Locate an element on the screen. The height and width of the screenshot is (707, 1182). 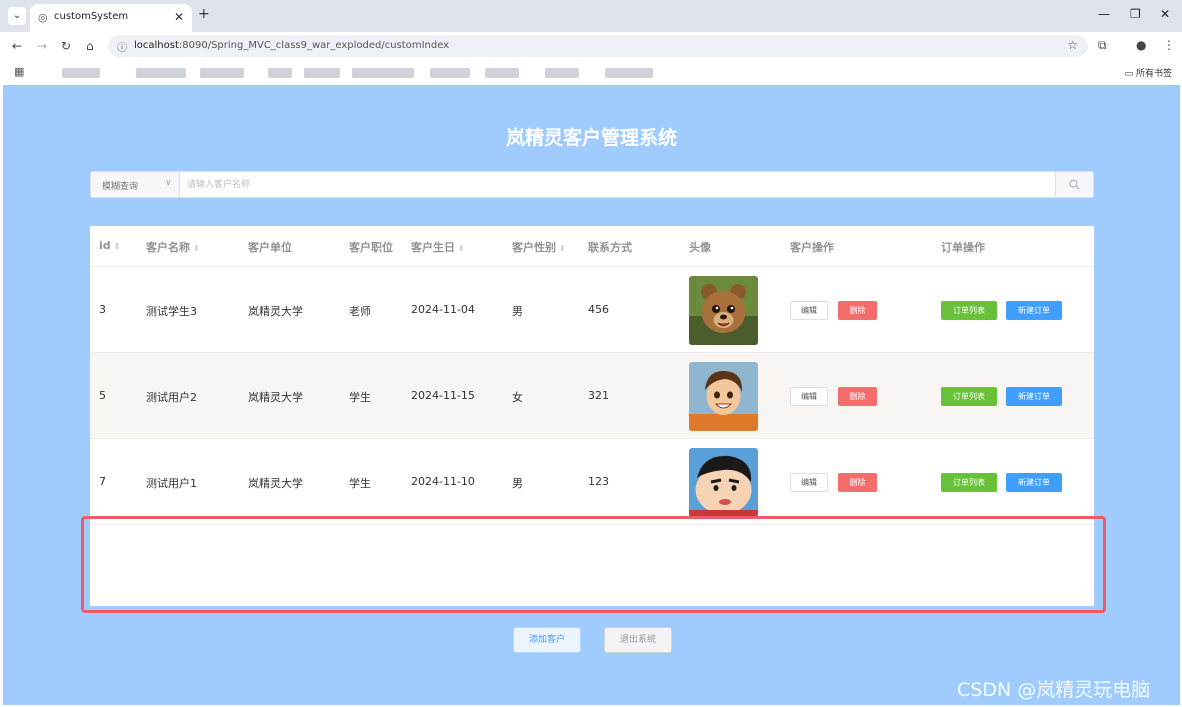
cell-birthday: 2024-11-04 is located at coordinates (443, 309).